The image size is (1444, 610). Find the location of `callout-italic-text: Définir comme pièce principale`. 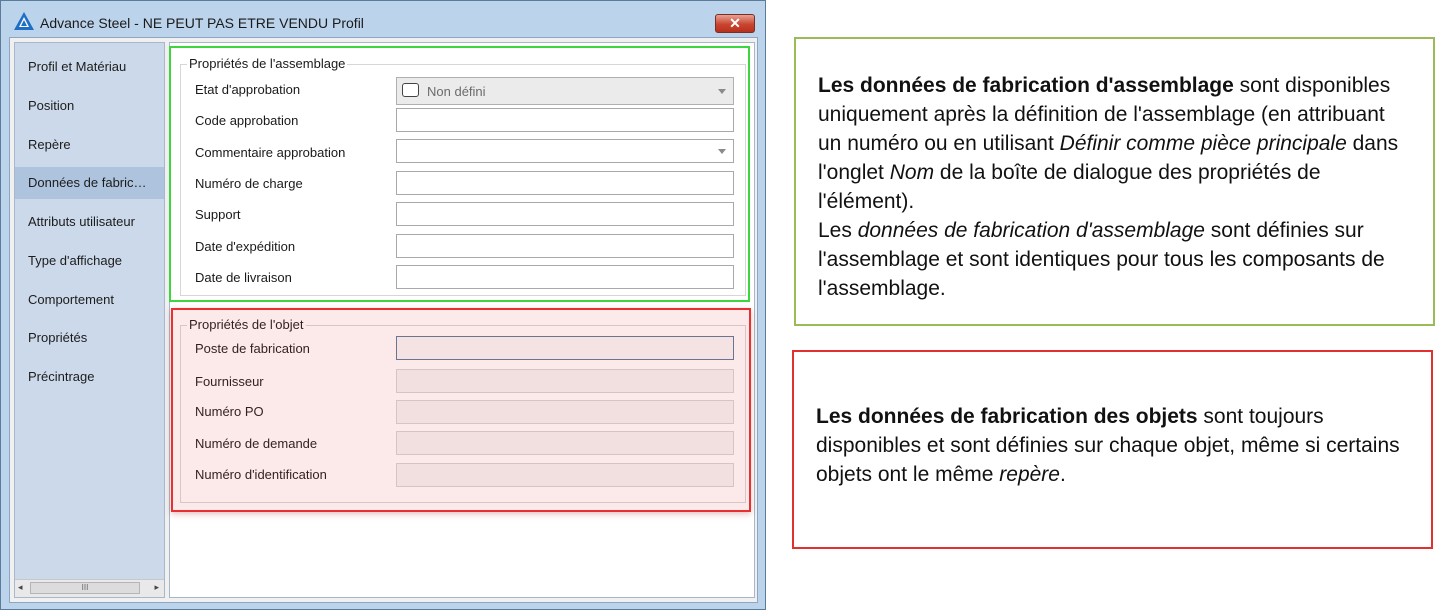

callout-italic-text: Définir comme pièce principale is located at coordinates (1203, 143).